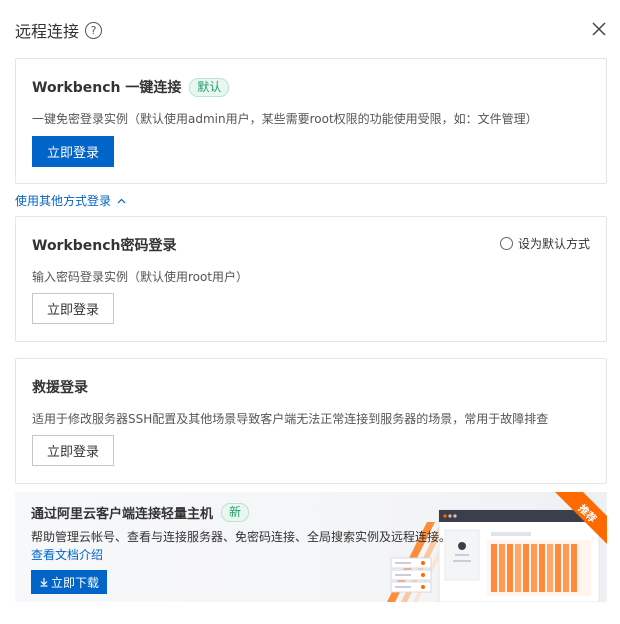  I want to click on download-icon, so click(44, 582).